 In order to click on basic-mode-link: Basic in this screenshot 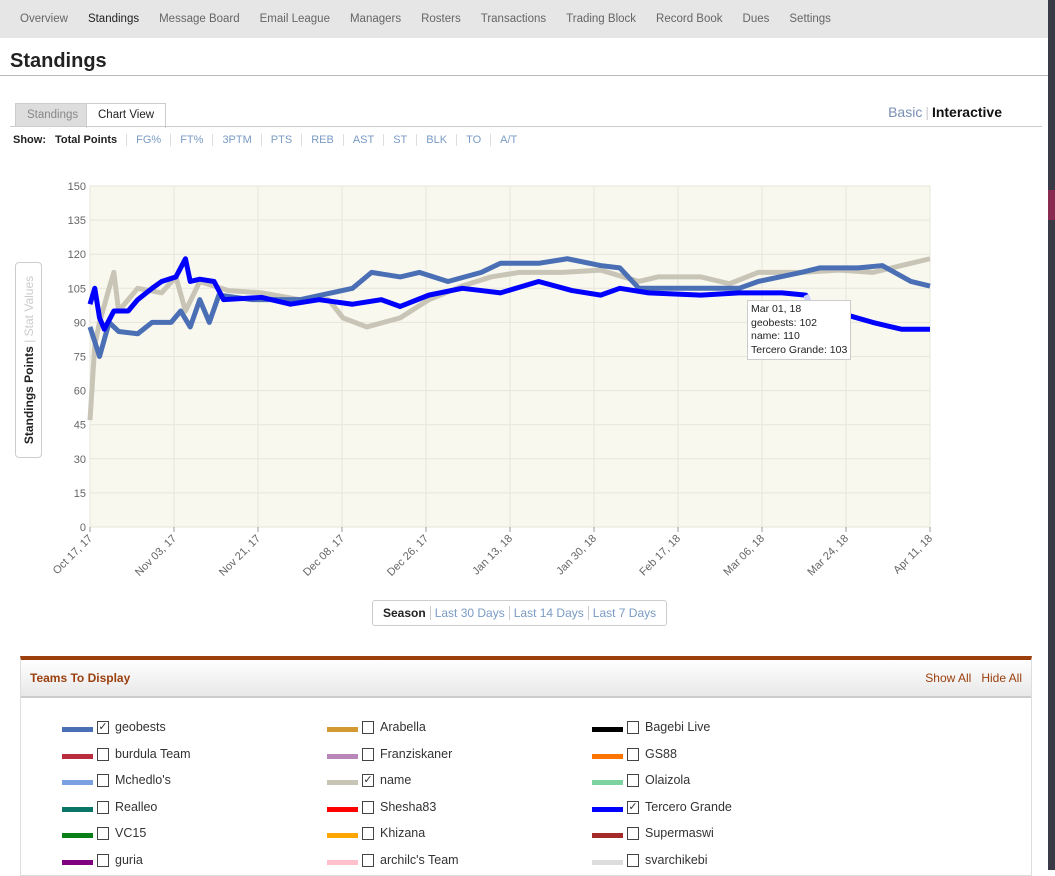, I will do `click(905, 112)`.